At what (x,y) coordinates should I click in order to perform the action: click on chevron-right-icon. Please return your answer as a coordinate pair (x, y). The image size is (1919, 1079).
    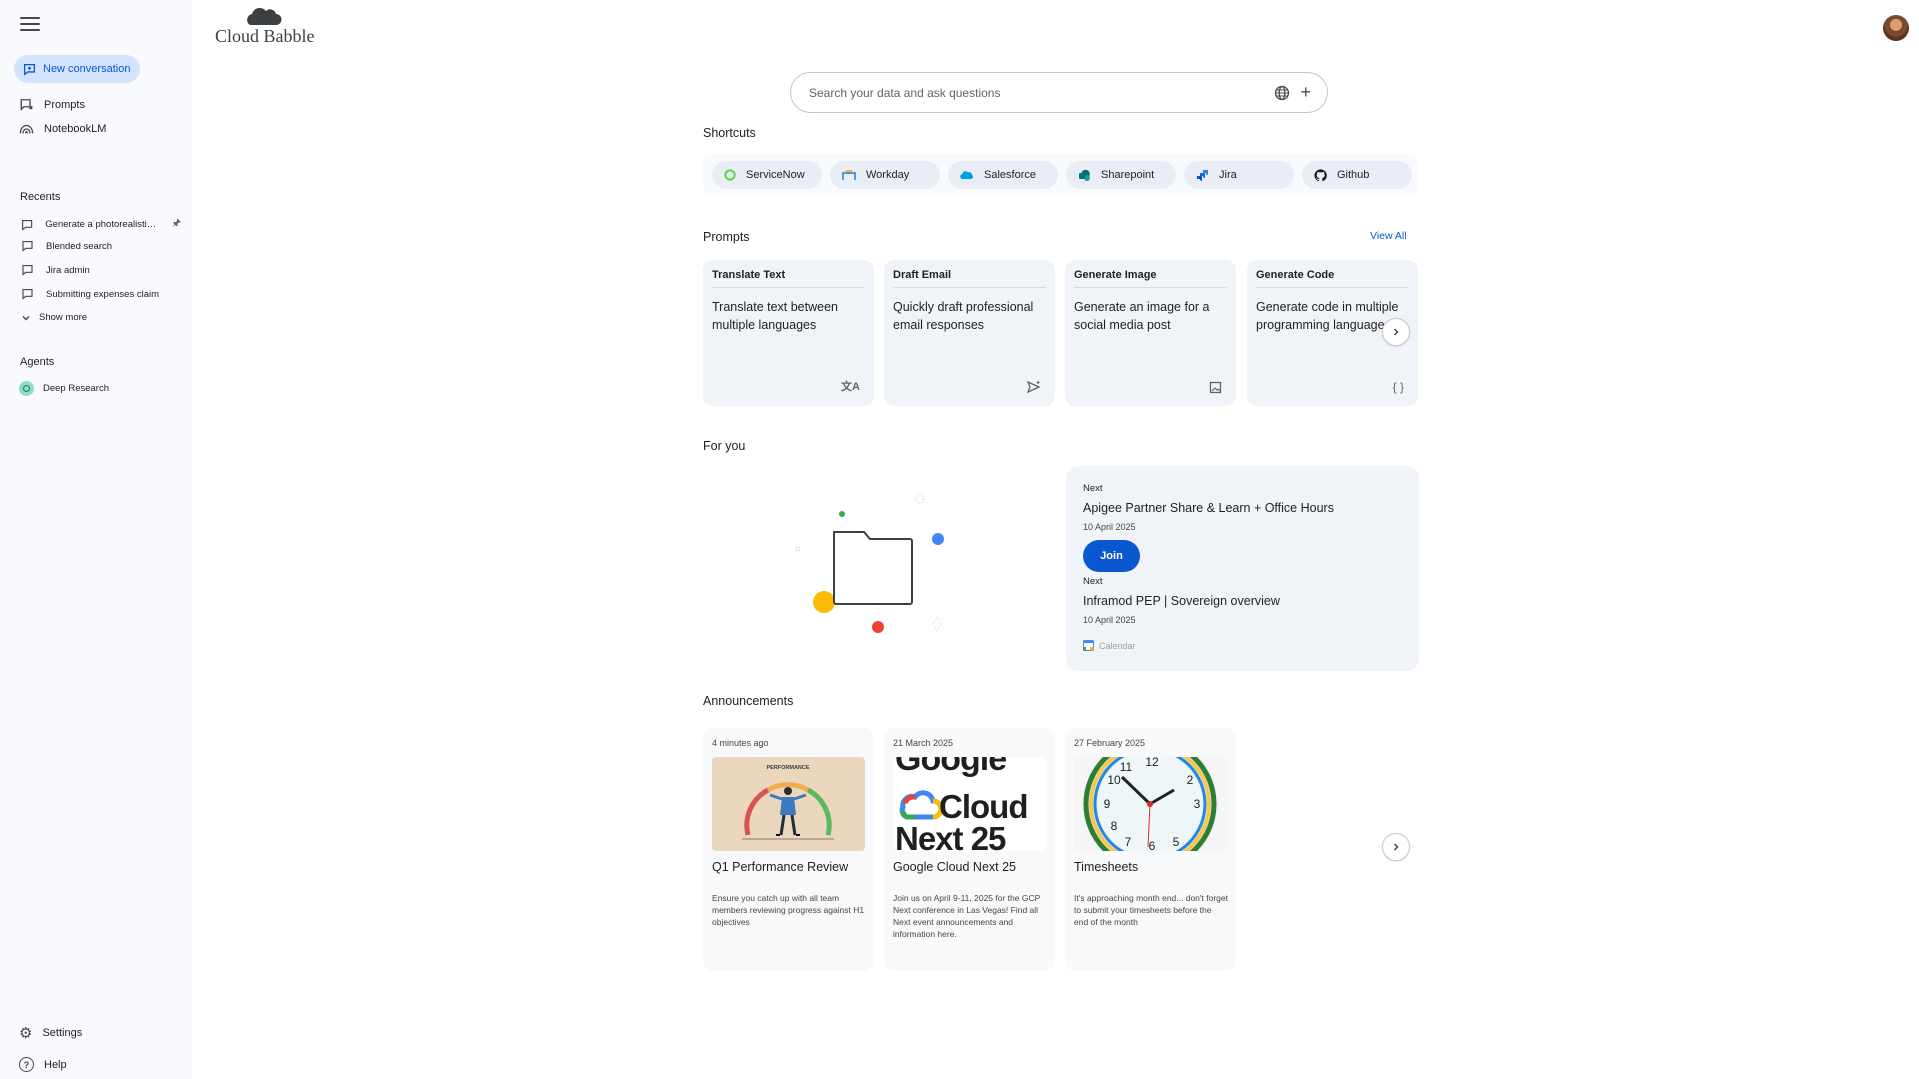
    Looking at the image, I should click on (1396, 332).